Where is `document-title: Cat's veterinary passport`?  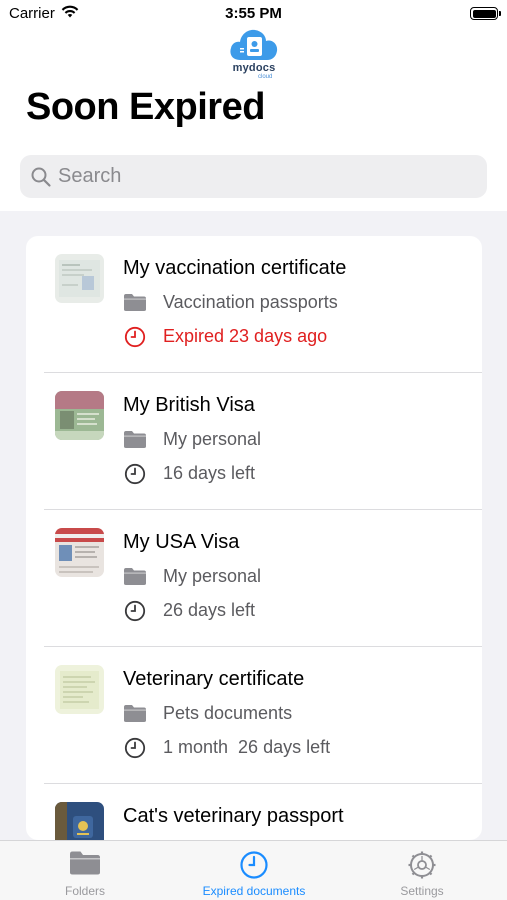
document-title: Cat's veterinary passport is located at coordinates (233, 816).